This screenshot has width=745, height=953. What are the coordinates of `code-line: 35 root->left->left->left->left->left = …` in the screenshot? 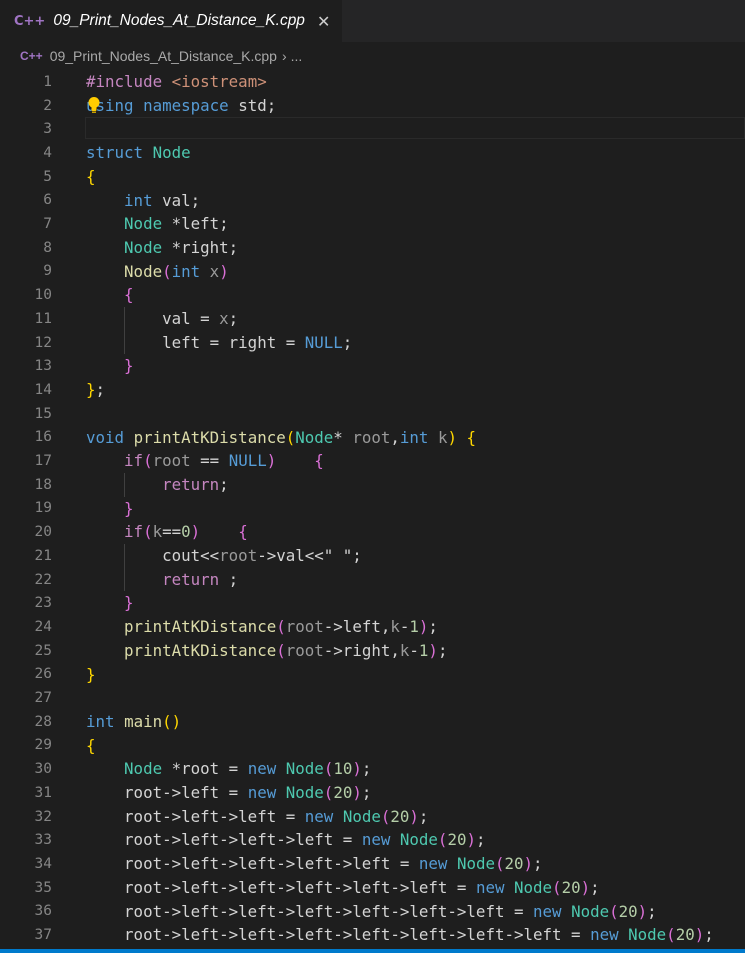 It's located at (372, 888).